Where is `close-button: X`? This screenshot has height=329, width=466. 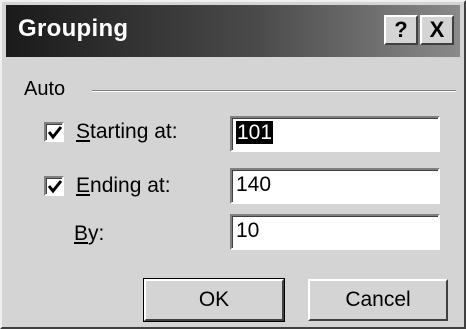 close-button: X is located at coordinates (437, 30).